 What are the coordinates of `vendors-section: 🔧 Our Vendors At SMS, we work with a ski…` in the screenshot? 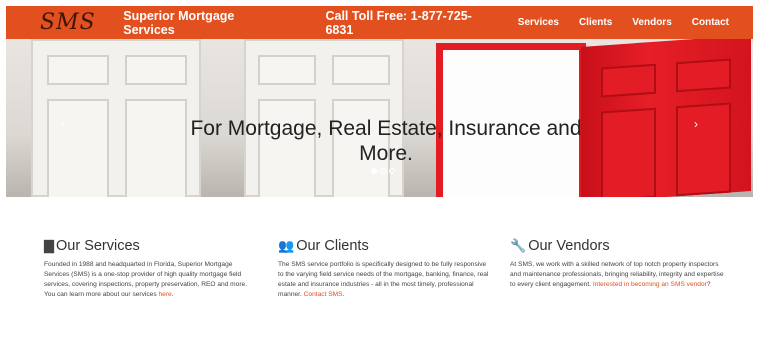 It's located at (617, 264).